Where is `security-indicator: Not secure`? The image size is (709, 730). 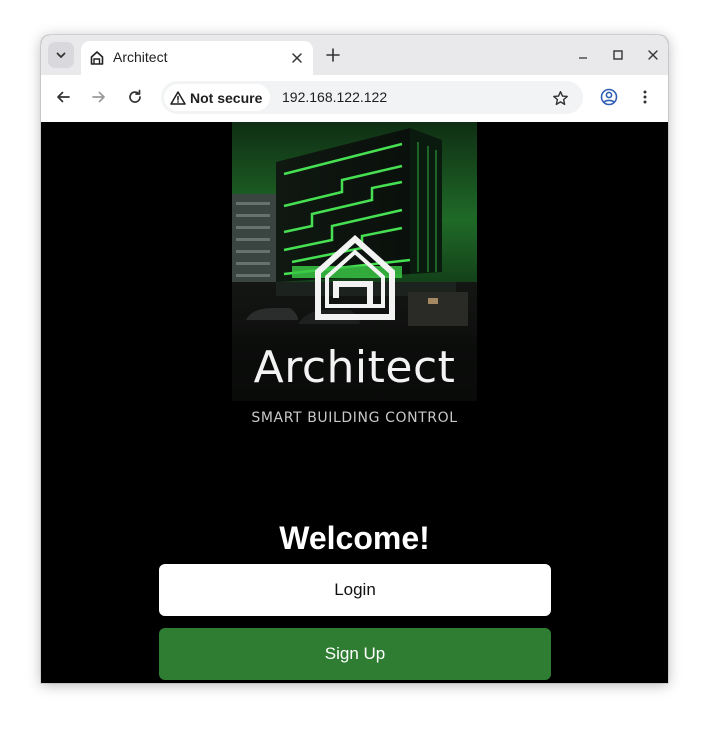 security-indicator: Not secure is located at coordinates (217, 97).